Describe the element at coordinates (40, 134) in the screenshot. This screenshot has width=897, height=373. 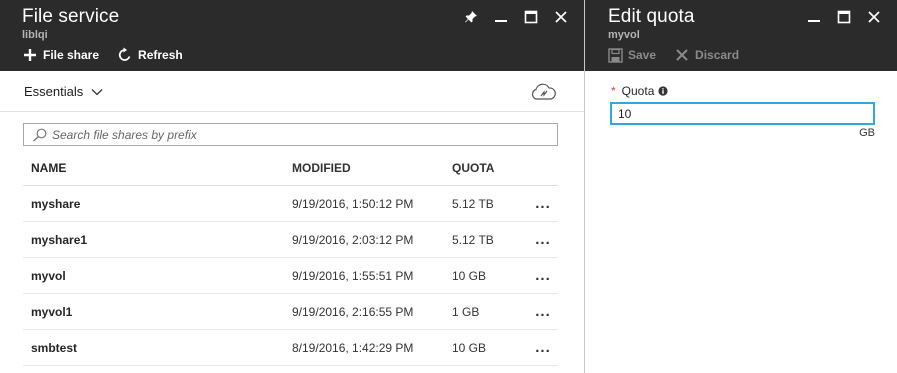
I see `search-icon` at that location.